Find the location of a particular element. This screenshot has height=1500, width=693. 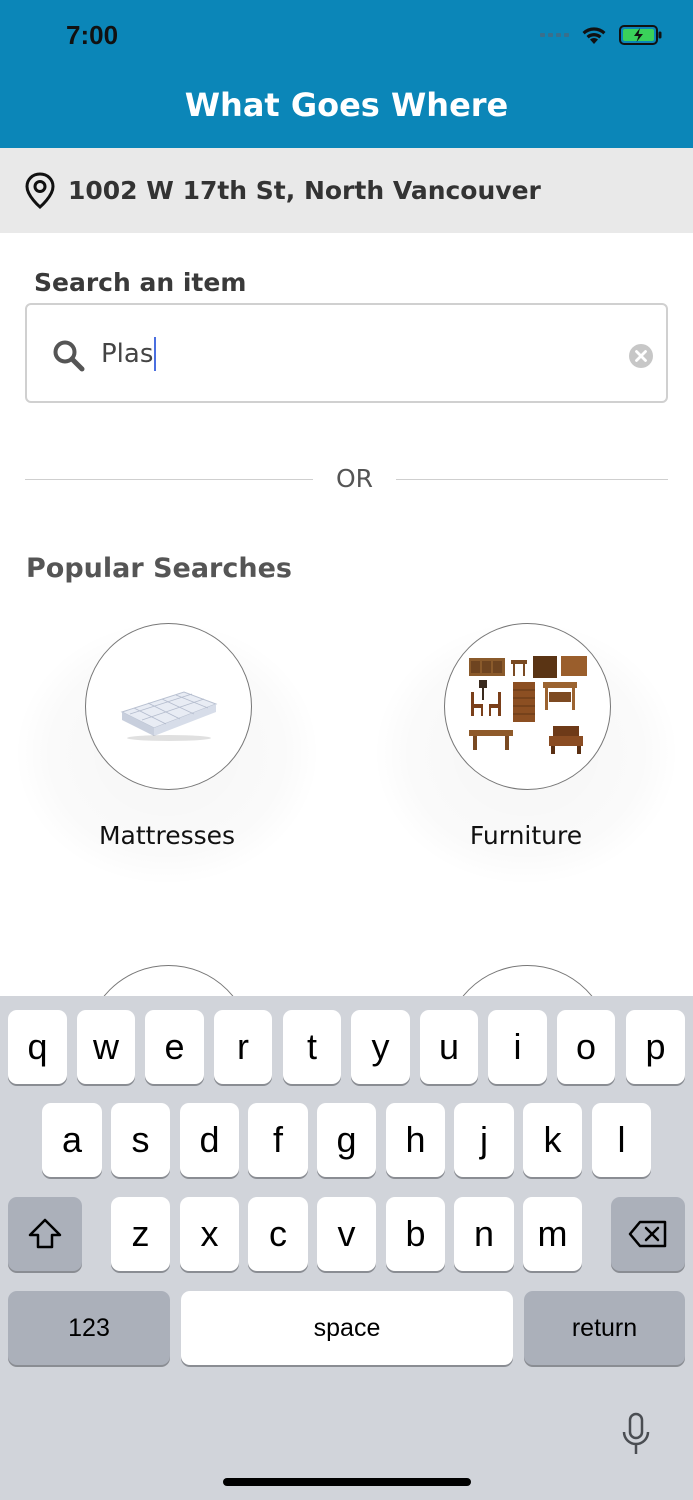

popular-item-label: Mattresses is located at coordinates (167, 835).